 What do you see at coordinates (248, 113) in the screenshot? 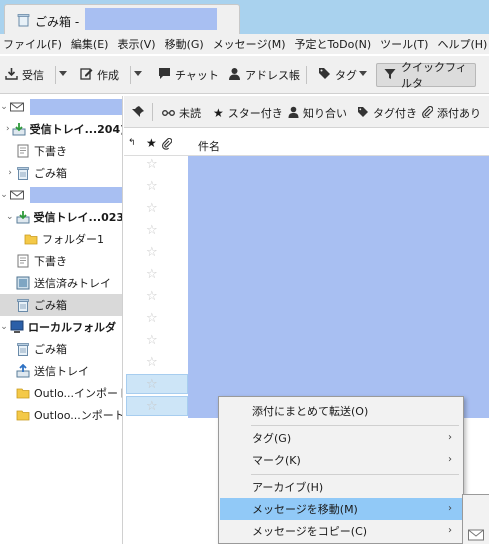
I see `filter-starred: ★ スター付き` at bounding box center [248, 113].